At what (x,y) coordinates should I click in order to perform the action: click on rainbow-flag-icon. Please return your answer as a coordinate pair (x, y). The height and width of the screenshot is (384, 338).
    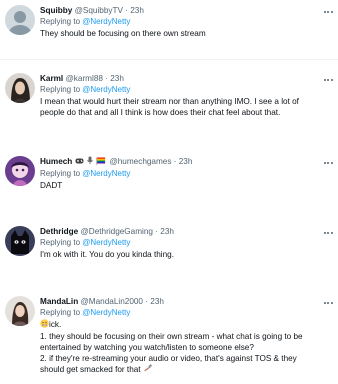
    Looking at the image, I should click on (101, 162).